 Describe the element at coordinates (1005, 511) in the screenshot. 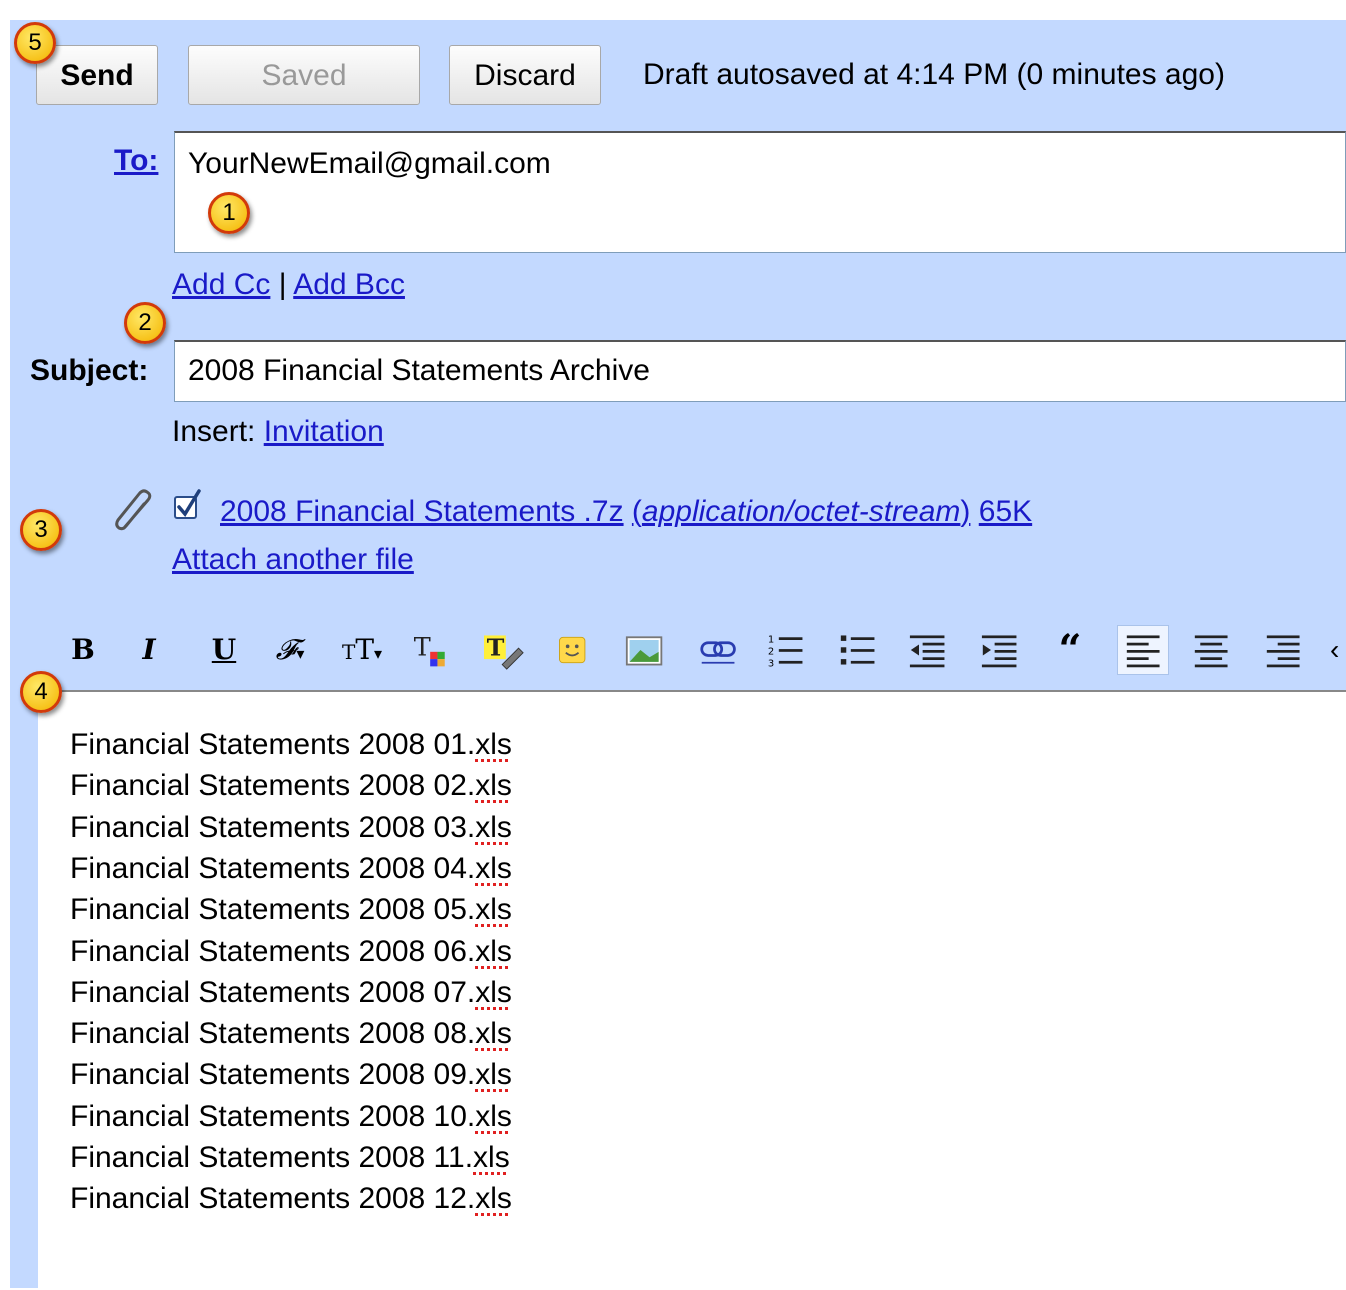

I see `attachment-size: 65K` at that location.